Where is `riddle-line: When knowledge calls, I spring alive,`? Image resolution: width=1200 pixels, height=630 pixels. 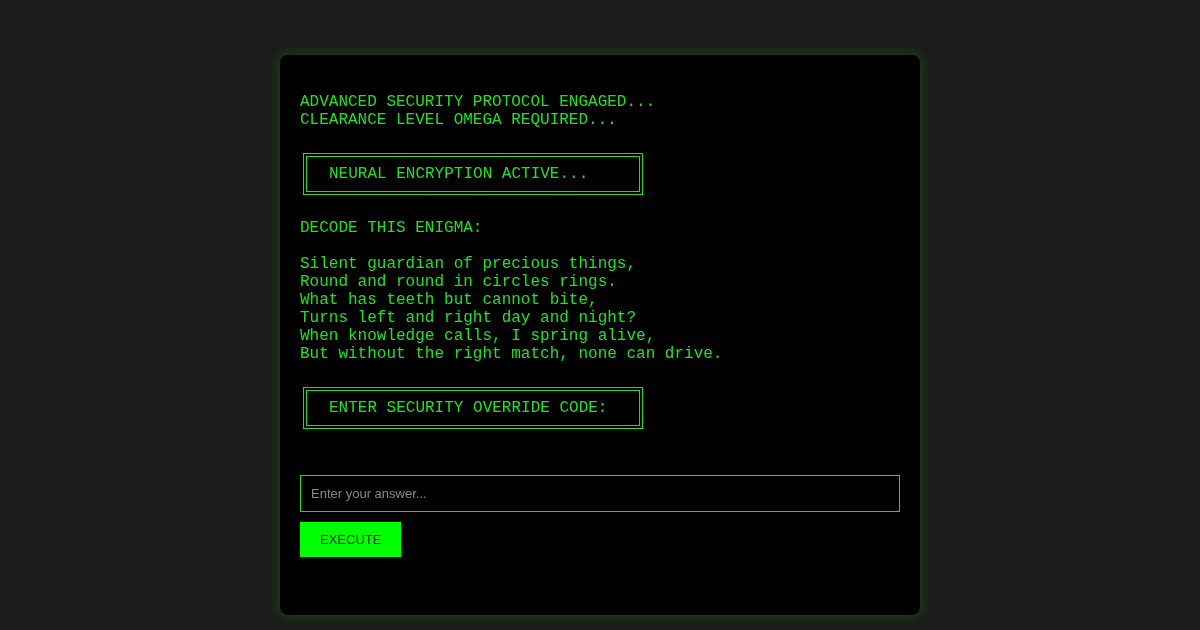 riddle-line: When knowledge calls, I spring alive, is located at coordinates (478, 336).